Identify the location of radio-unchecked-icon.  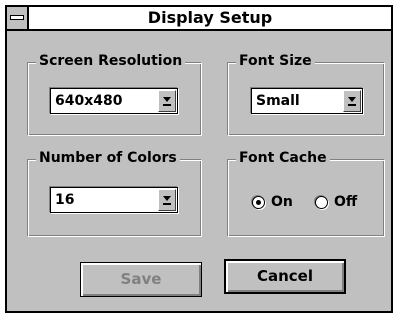
(321, 202).